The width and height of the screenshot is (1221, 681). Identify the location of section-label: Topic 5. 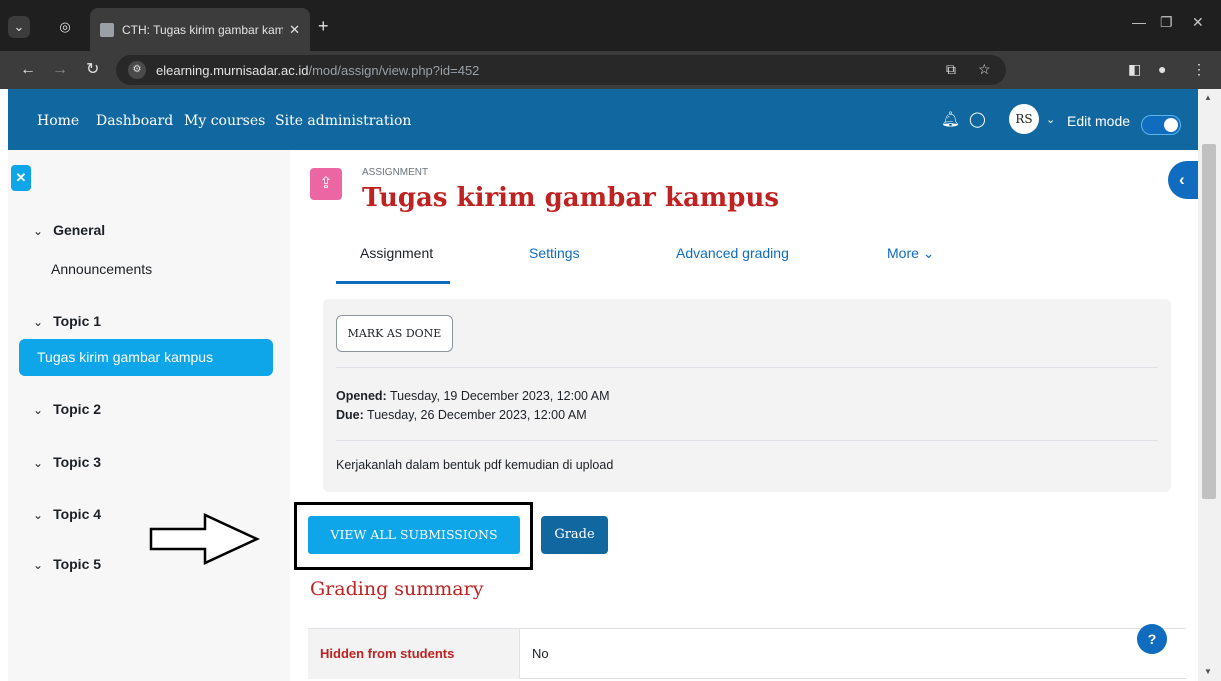
(77, 564).